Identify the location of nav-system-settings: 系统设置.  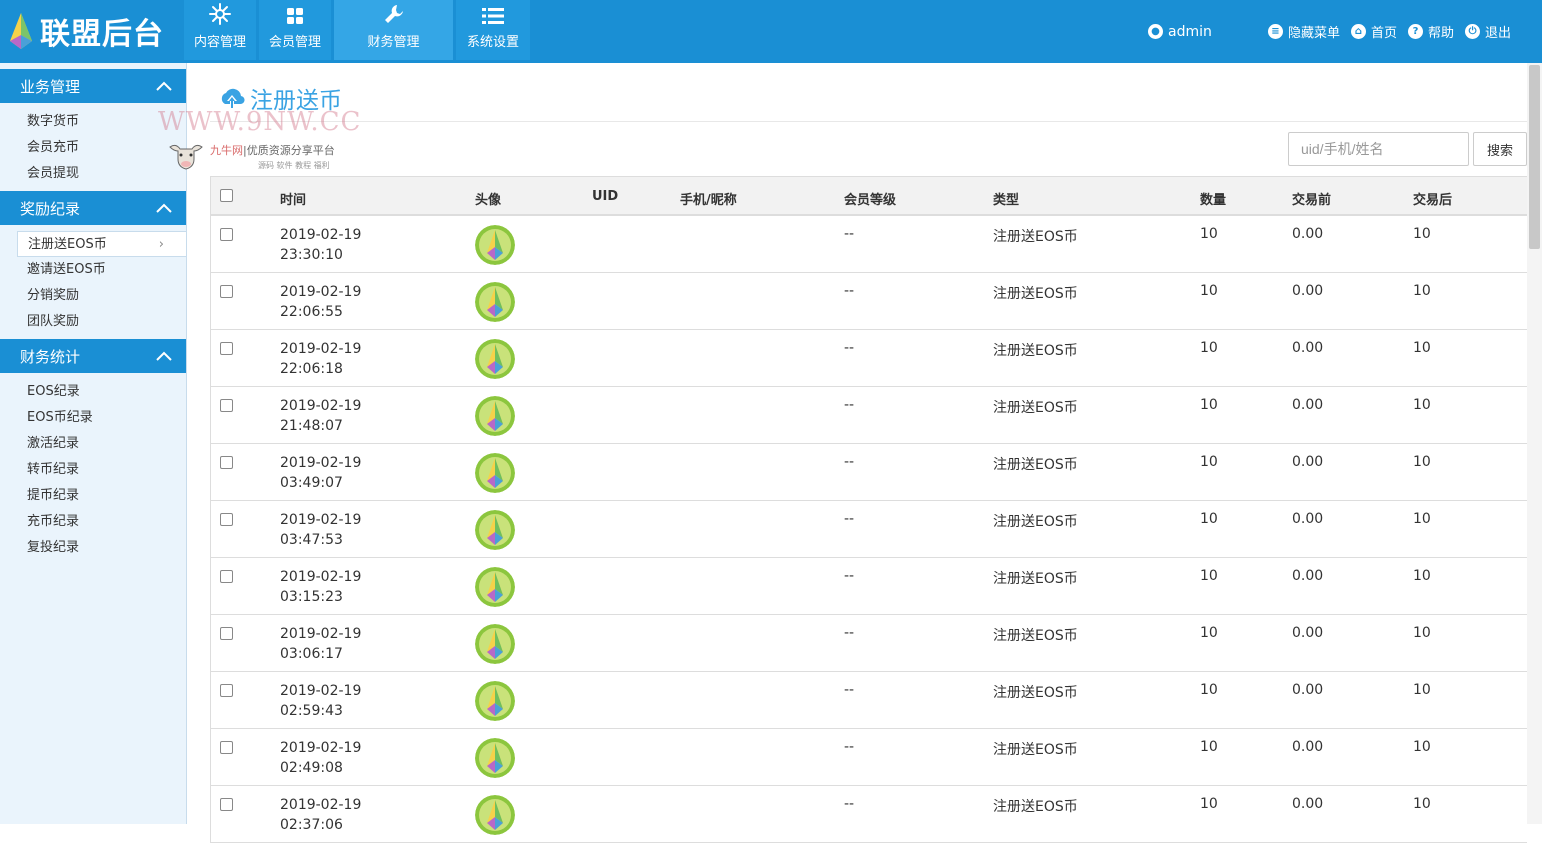
(493, 30).